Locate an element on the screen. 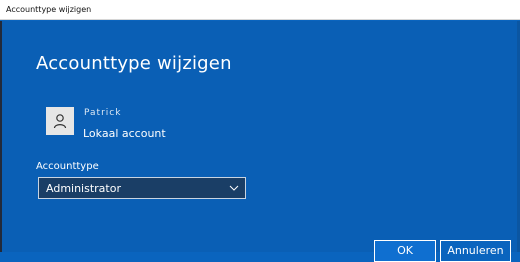  cancel-button: Annuleren is located at coordinates (475, 251).